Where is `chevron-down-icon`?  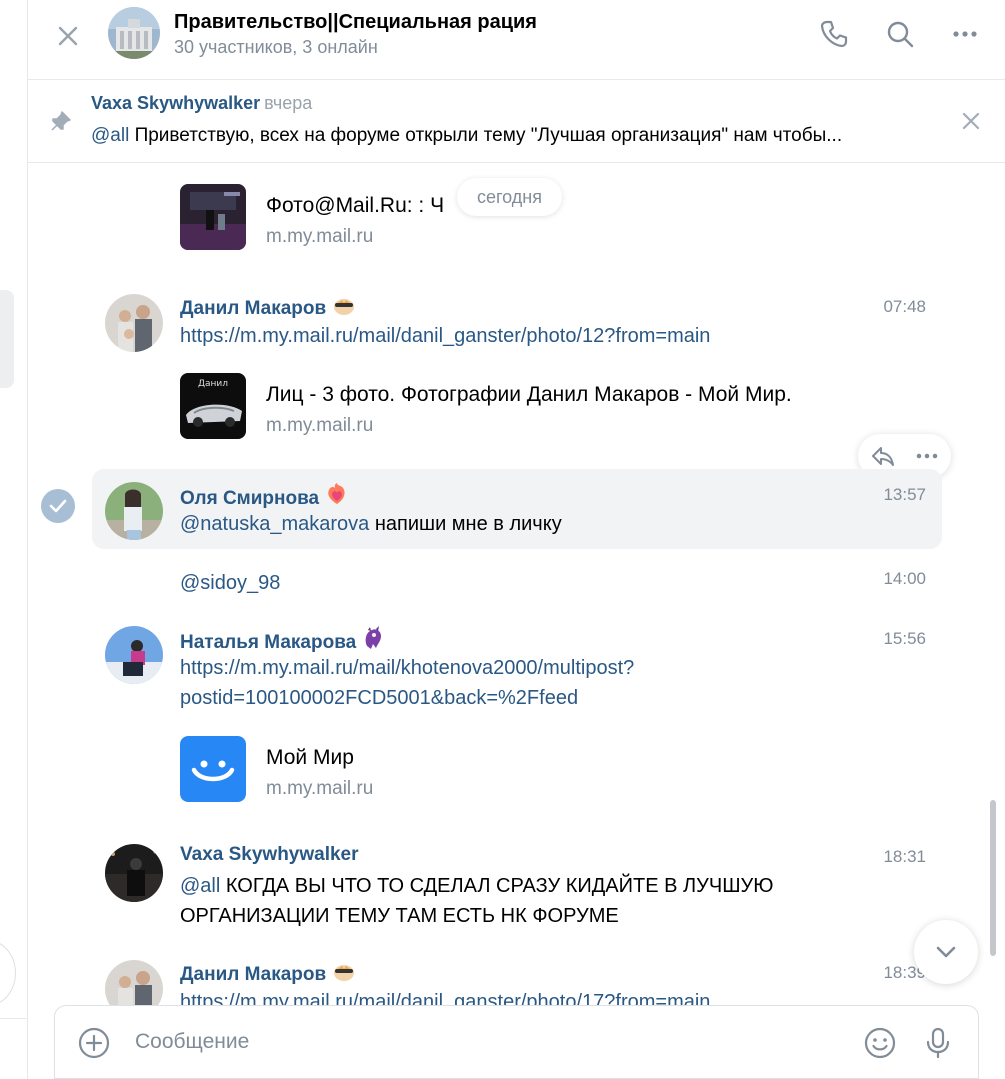
chevron-down-icon is located at coordinates (946, 952).